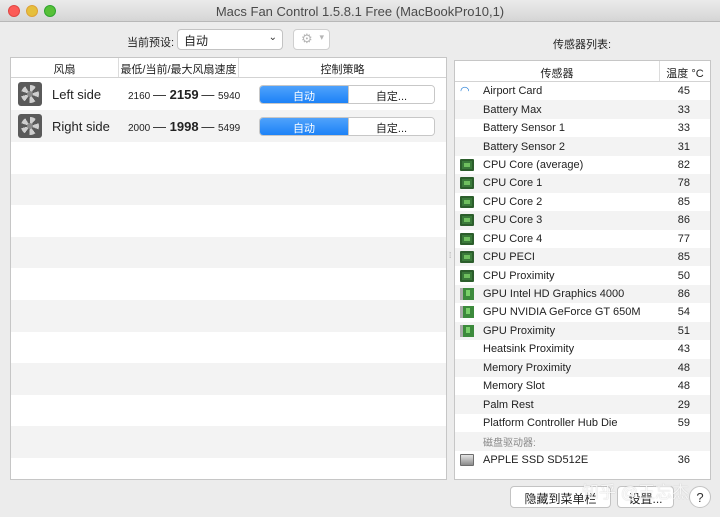  Describe the element at coordinates (311, 39) in the screenshot. I see `preset-options-button: ⚙ ▾` at that location.